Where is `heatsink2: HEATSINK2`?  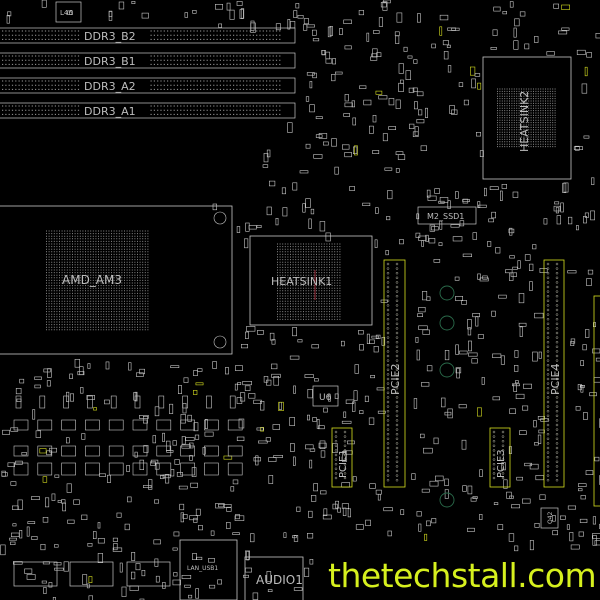
heatsink2: HEATSINK2 is located at coordinates (527, 118).